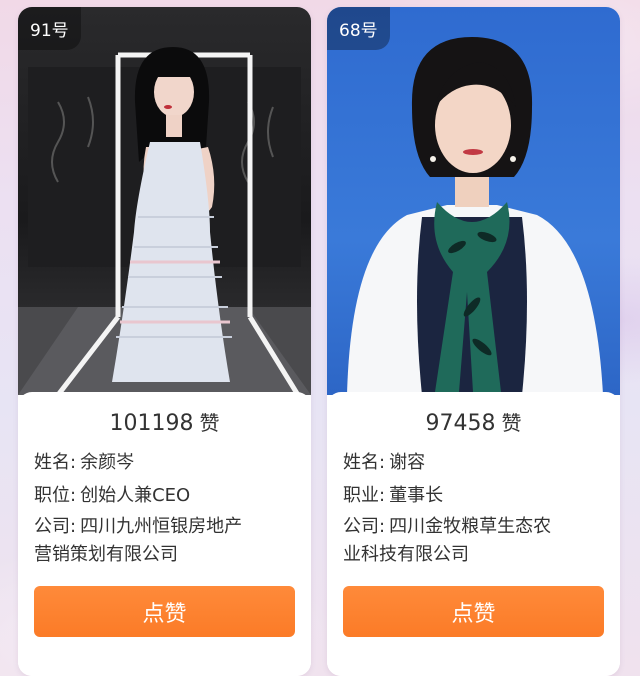 Image resolution: width=640 pixels, height=676 pixels. Describe the element at coordinates (151, 423) in the screenshot. I see `likes-number: 101198` at that location.